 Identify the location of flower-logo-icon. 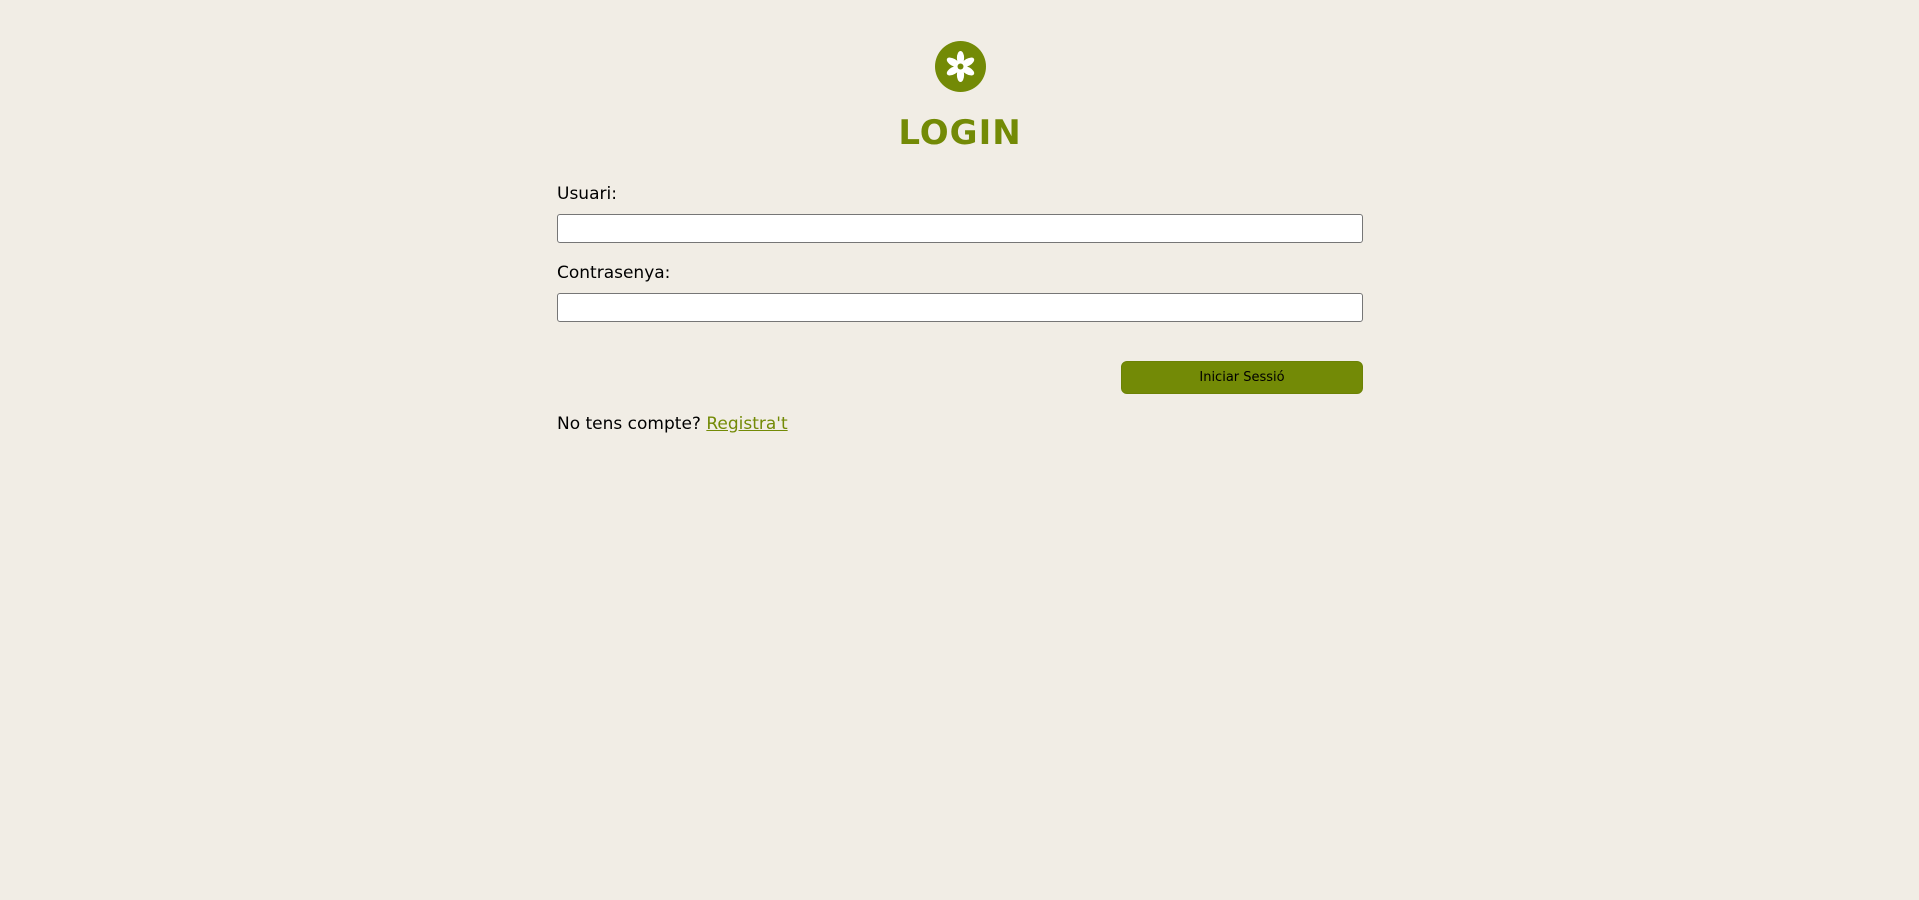
(960, 66).